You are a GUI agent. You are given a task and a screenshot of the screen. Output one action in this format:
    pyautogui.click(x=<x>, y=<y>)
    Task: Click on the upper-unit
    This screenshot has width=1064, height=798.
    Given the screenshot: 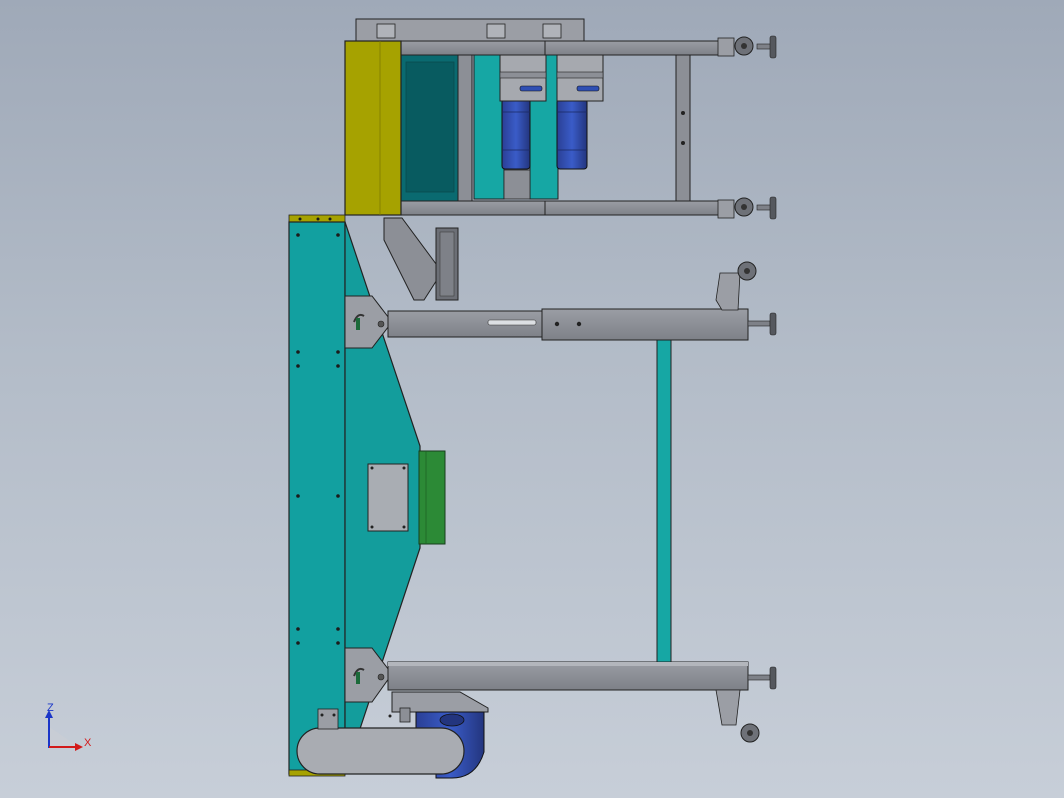 What is the action you would take?
    pyautogui.click(x=560, y=119)
    